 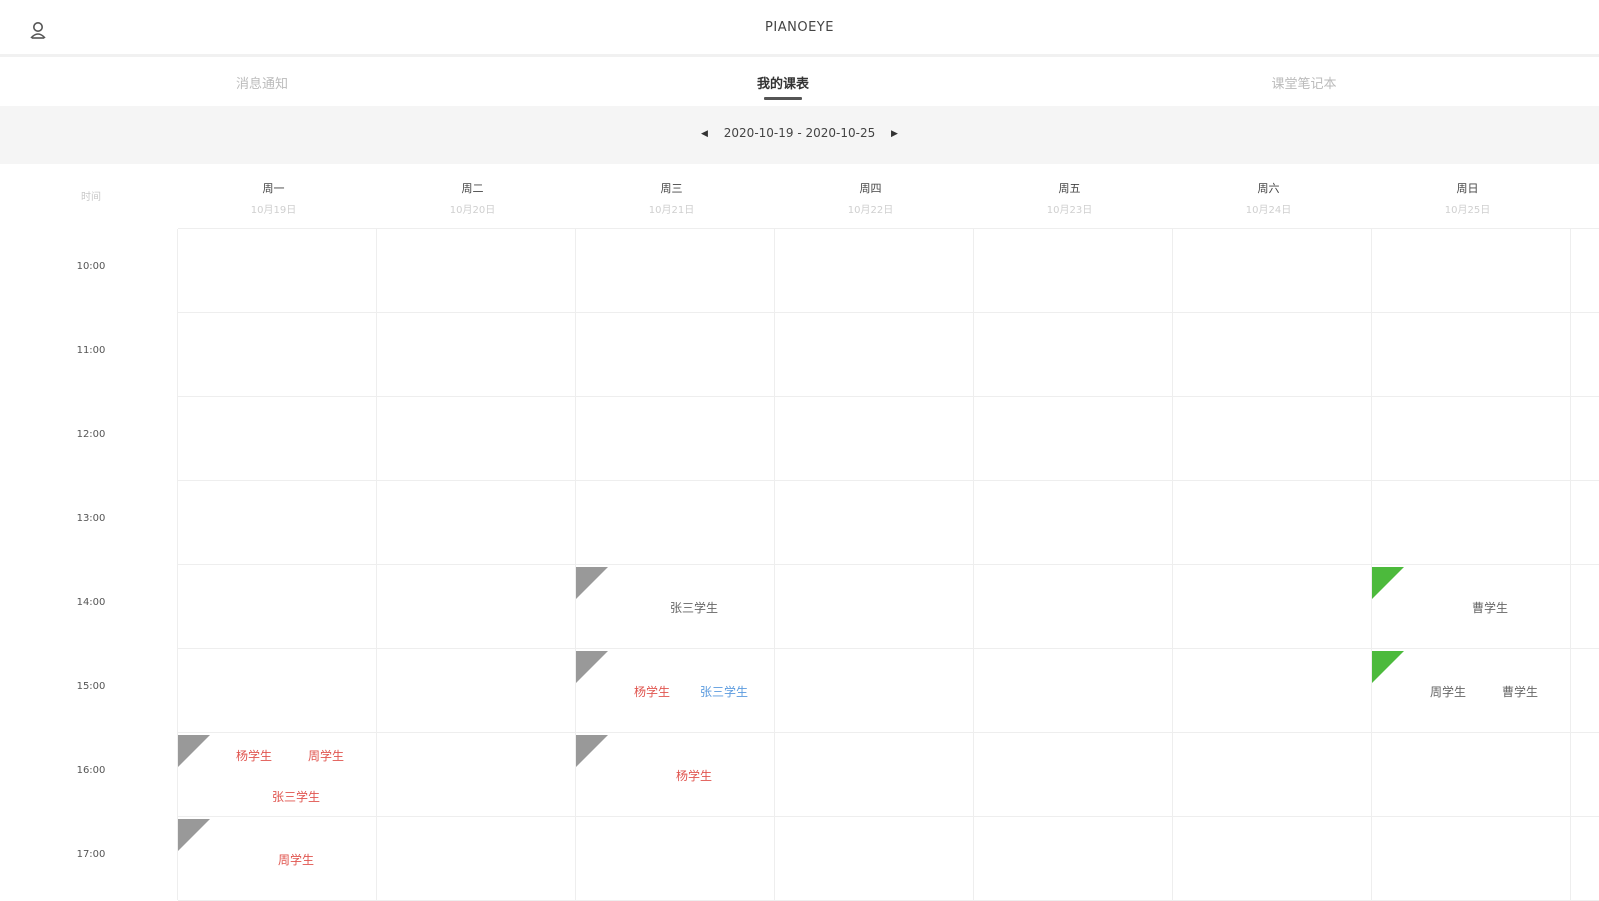 What do you see at coordinates (472, 188) in the screenshot?
I see `day-name: 周二` at bounding box center [472, 188].